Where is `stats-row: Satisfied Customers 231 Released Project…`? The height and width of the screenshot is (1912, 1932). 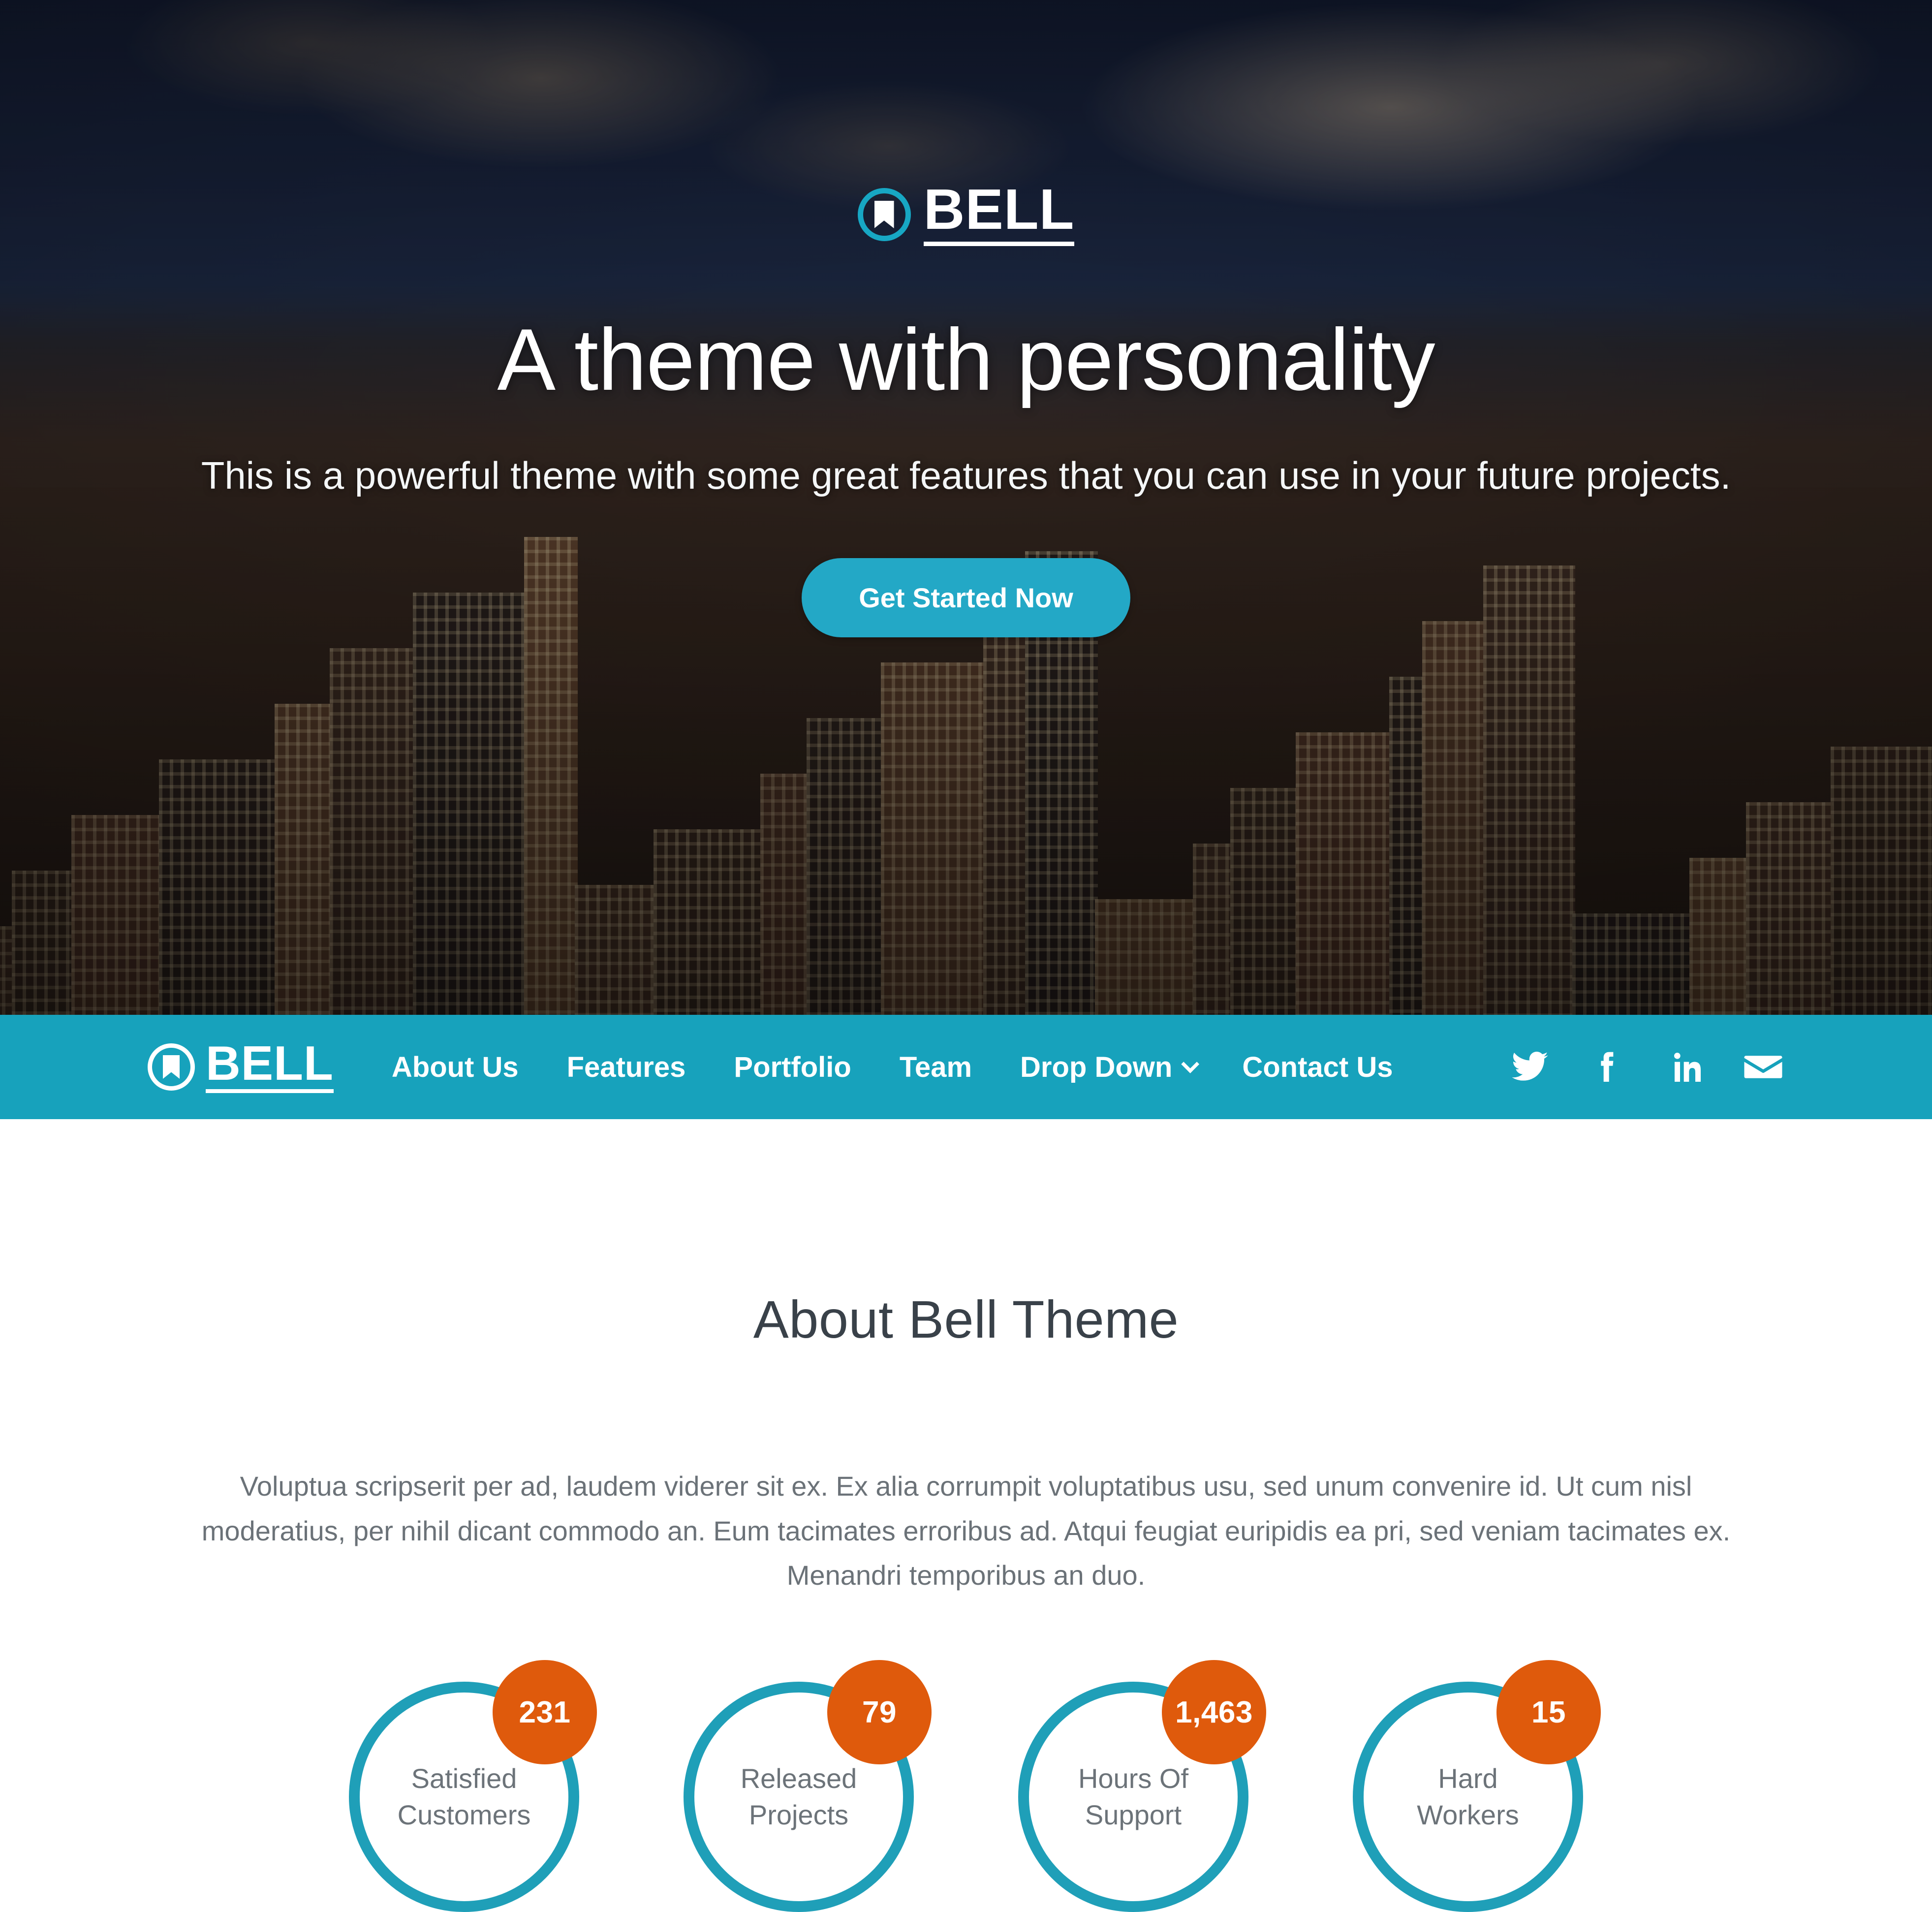 stats-row: Satisfied Customers 231 Released Project… is located at coordinates (966, 1786).